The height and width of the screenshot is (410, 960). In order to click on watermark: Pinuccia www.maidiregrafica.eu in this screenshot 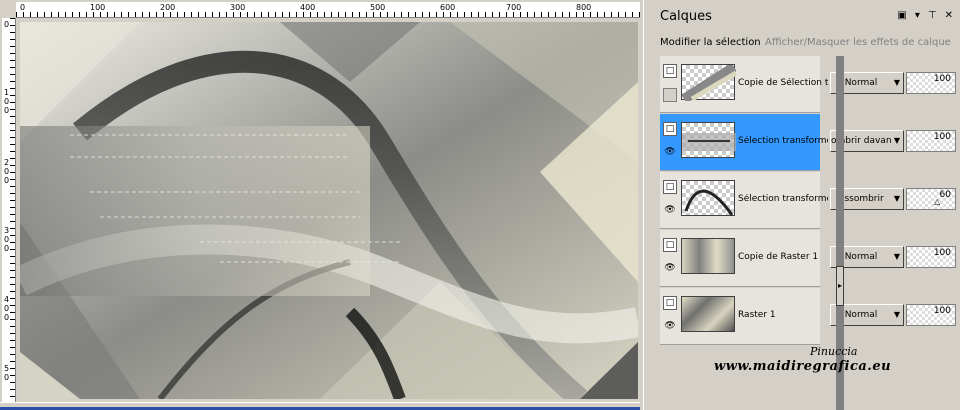, I will do `click(837, 365)`.